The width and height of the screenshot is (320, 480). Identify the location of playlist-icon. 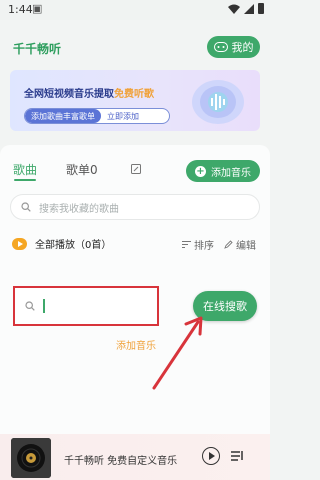
(237, 456).